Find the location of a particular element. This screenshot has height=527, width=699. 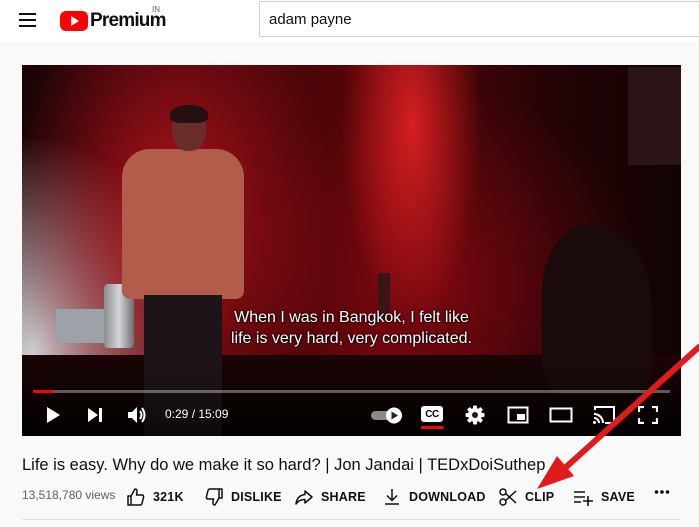

add-to-playlist-icon is located at coordinates (583, 498).